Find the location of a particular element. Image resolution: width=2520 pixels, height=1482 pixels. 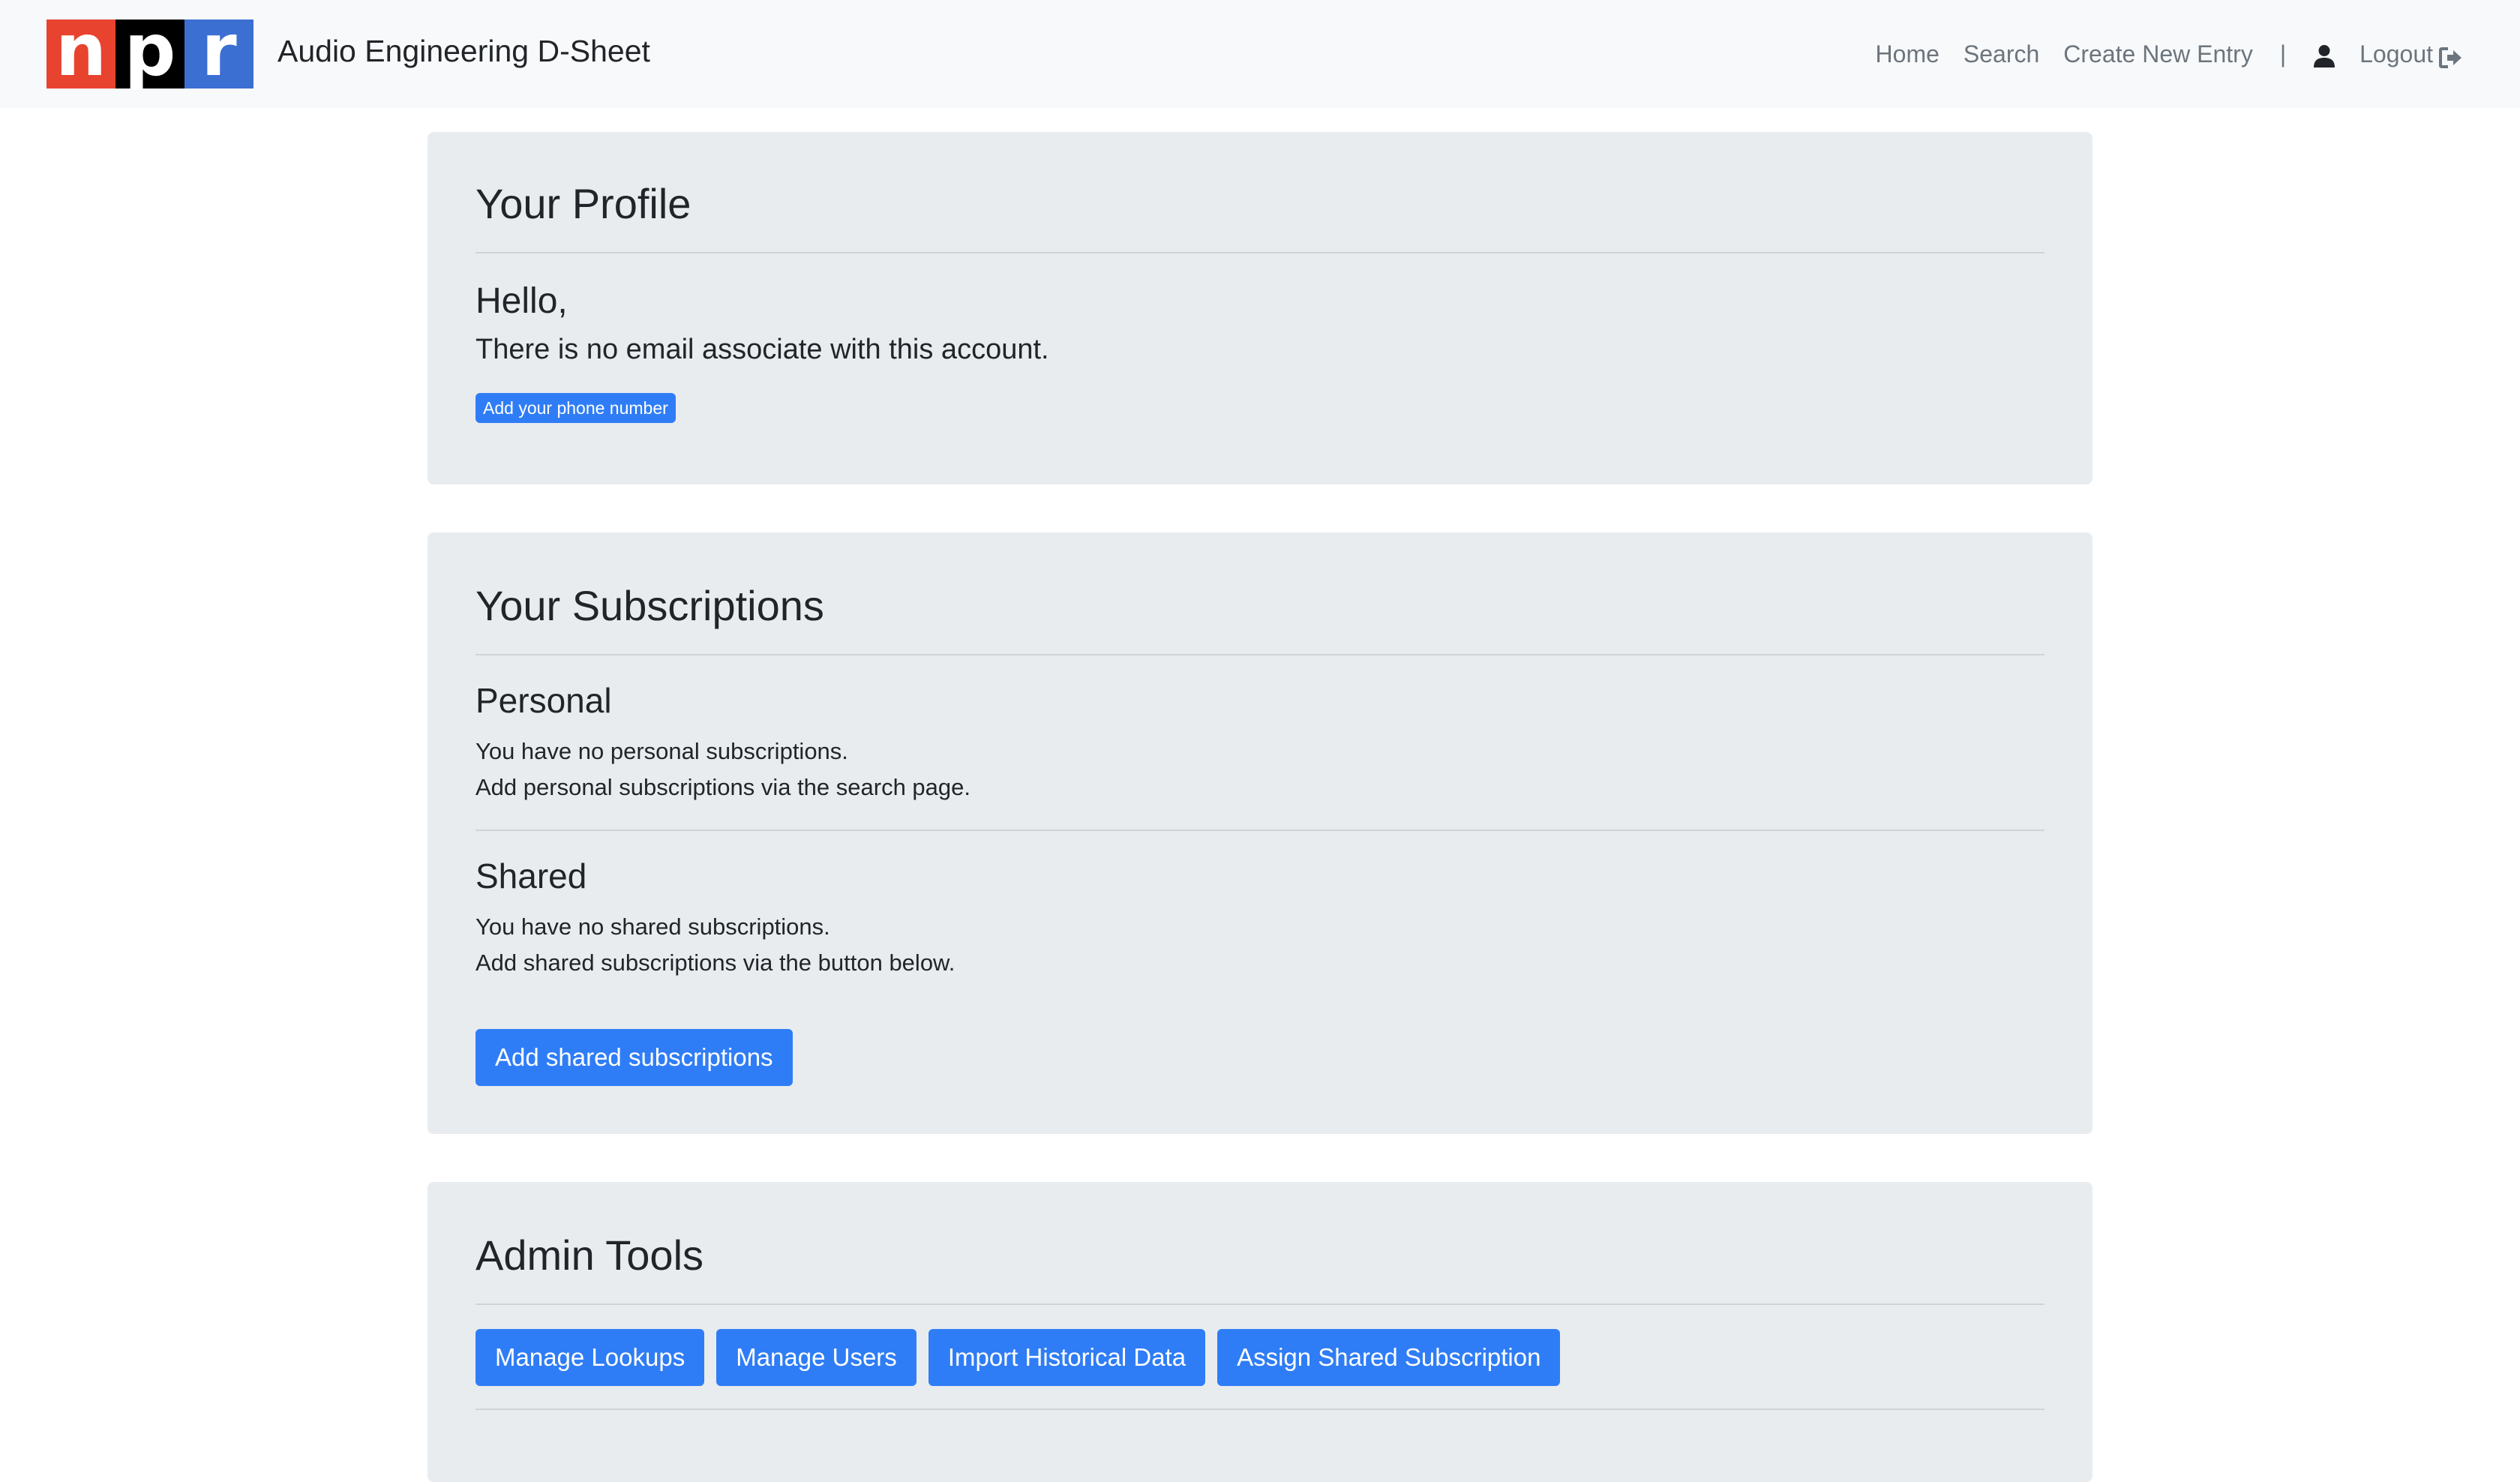

nav-links: Home Search Create New Entry | Logout is located at coordinates (2169, 54).